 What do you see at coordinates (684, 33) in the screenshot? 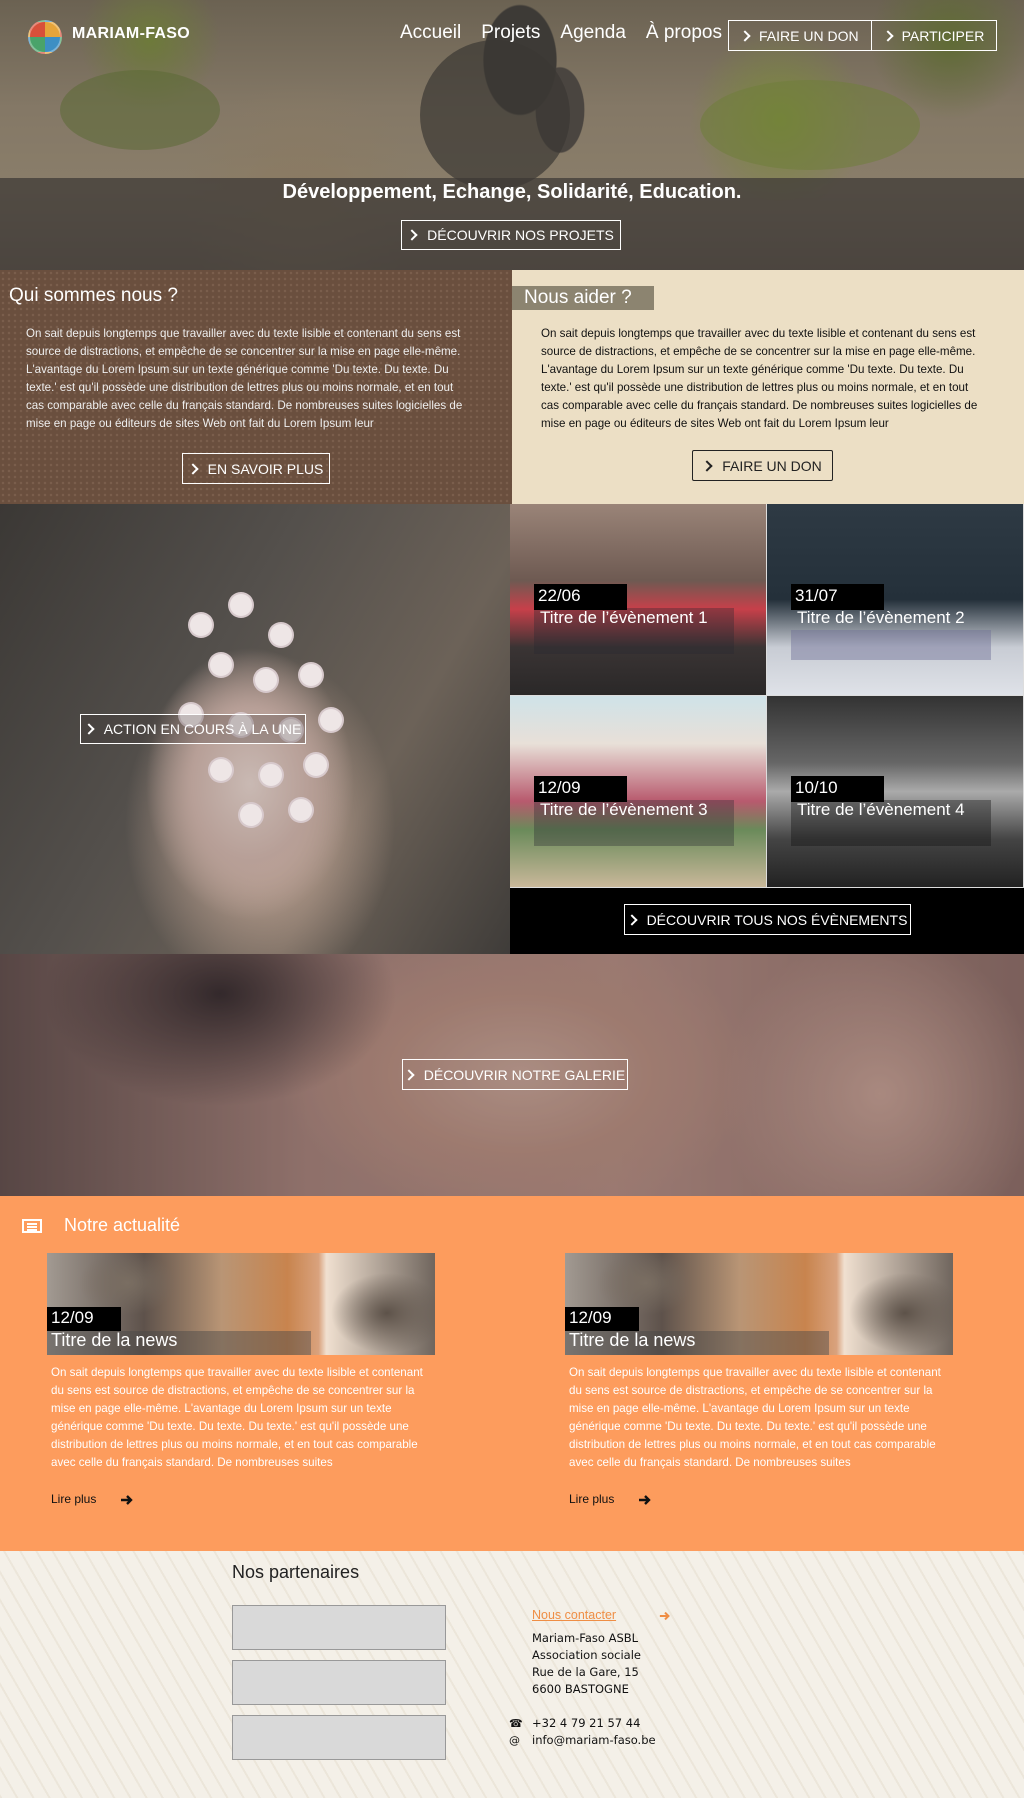
I see `menu-item-a-propos: À propos` at bounding box center [684, 33].